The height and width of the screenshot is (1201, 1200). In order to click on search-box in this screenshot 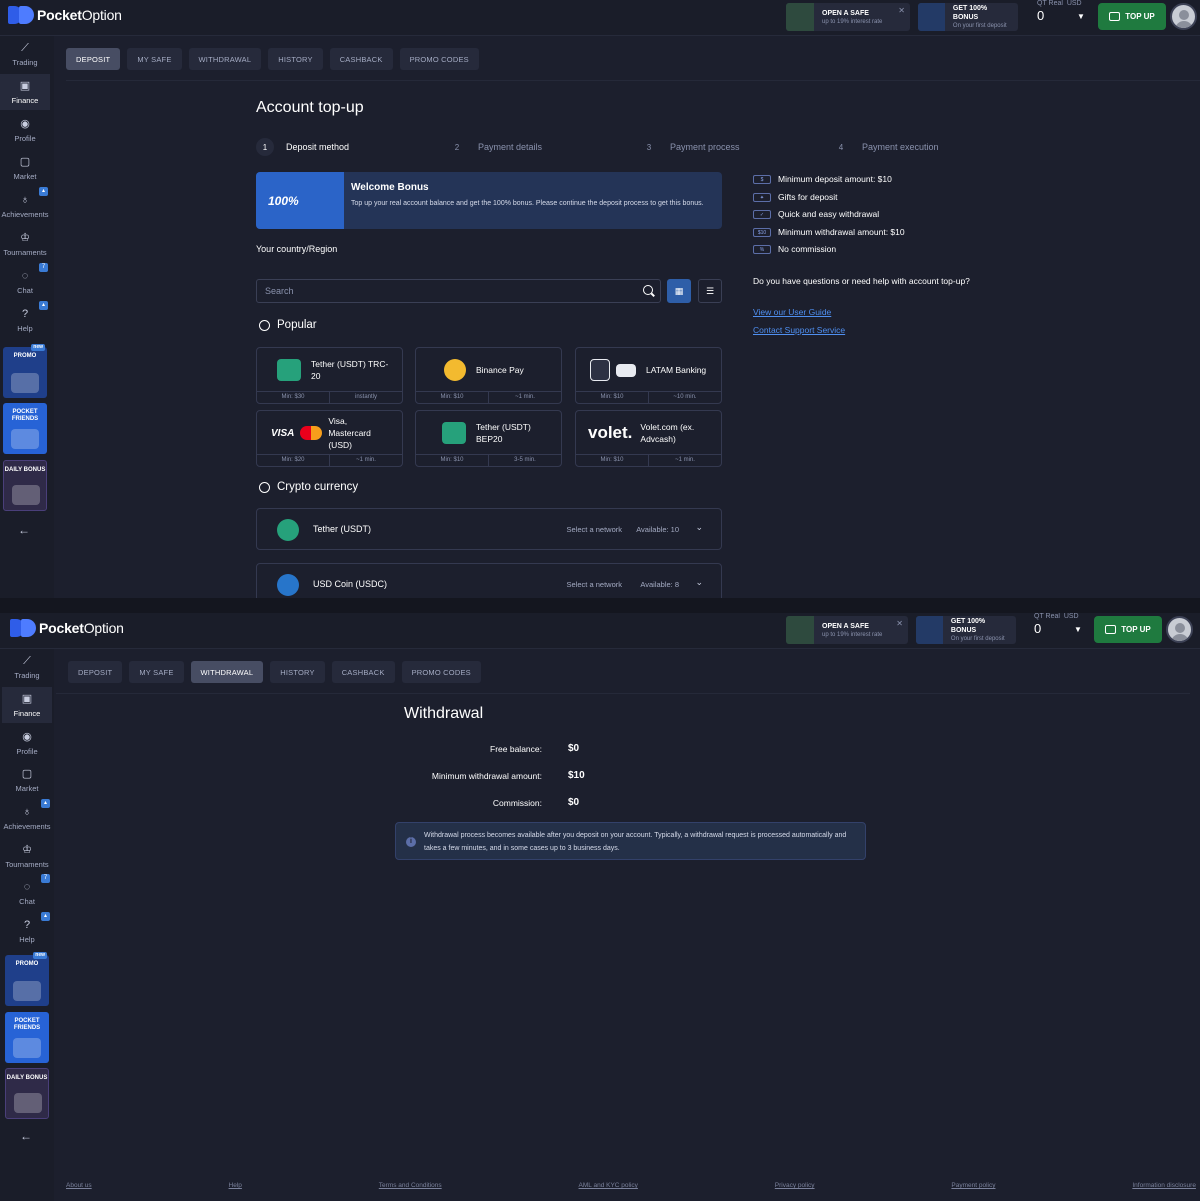, I will do `click(458, 291)`.